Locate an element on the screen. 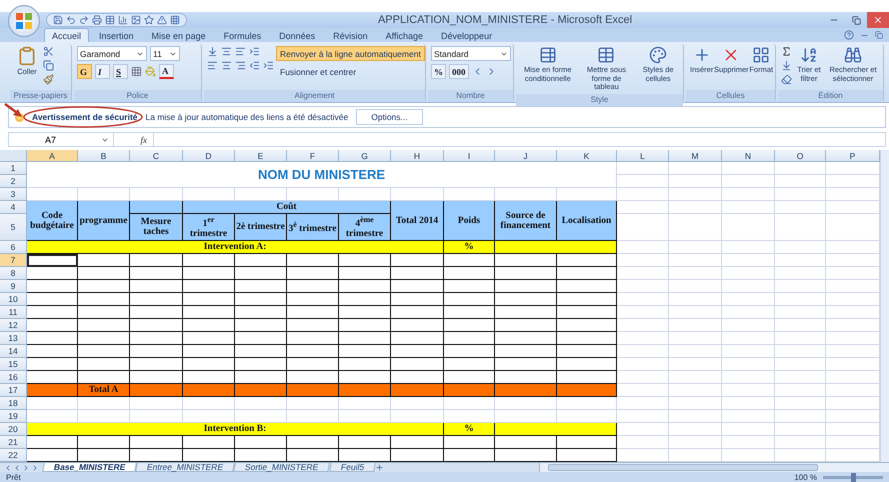  table-header-cell: 2è trimestre is located at coordinates (261, 227).